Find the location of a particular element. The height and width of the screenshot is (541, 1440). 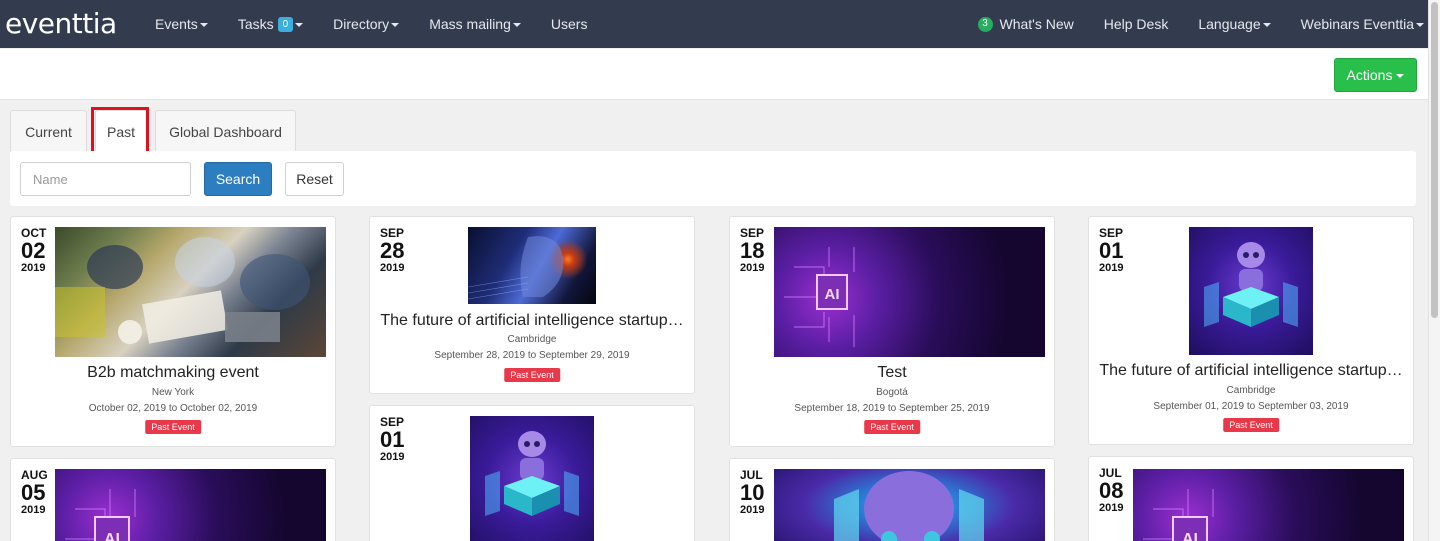

tab-global-dashboard-label: Global Dashboard is located at coordinates (225, 131).